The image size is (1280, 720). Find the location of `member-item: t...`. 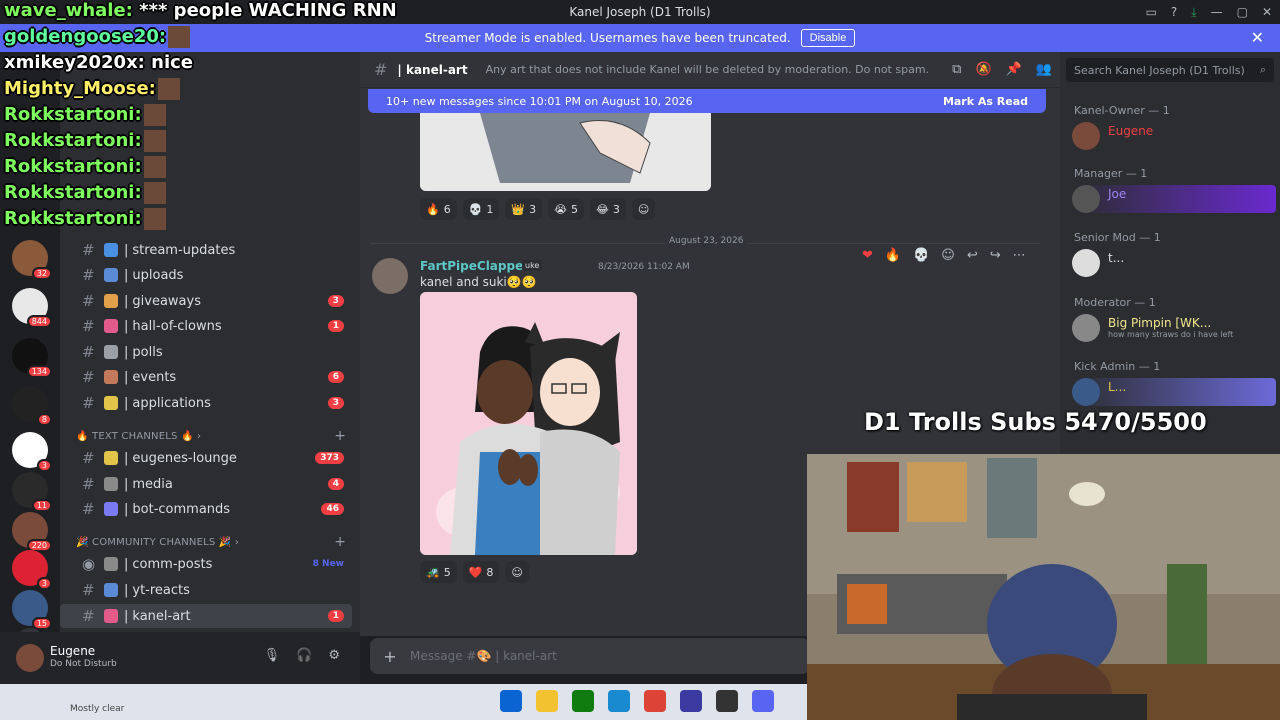

member-item: t... is located at coordinates (1174, 263).